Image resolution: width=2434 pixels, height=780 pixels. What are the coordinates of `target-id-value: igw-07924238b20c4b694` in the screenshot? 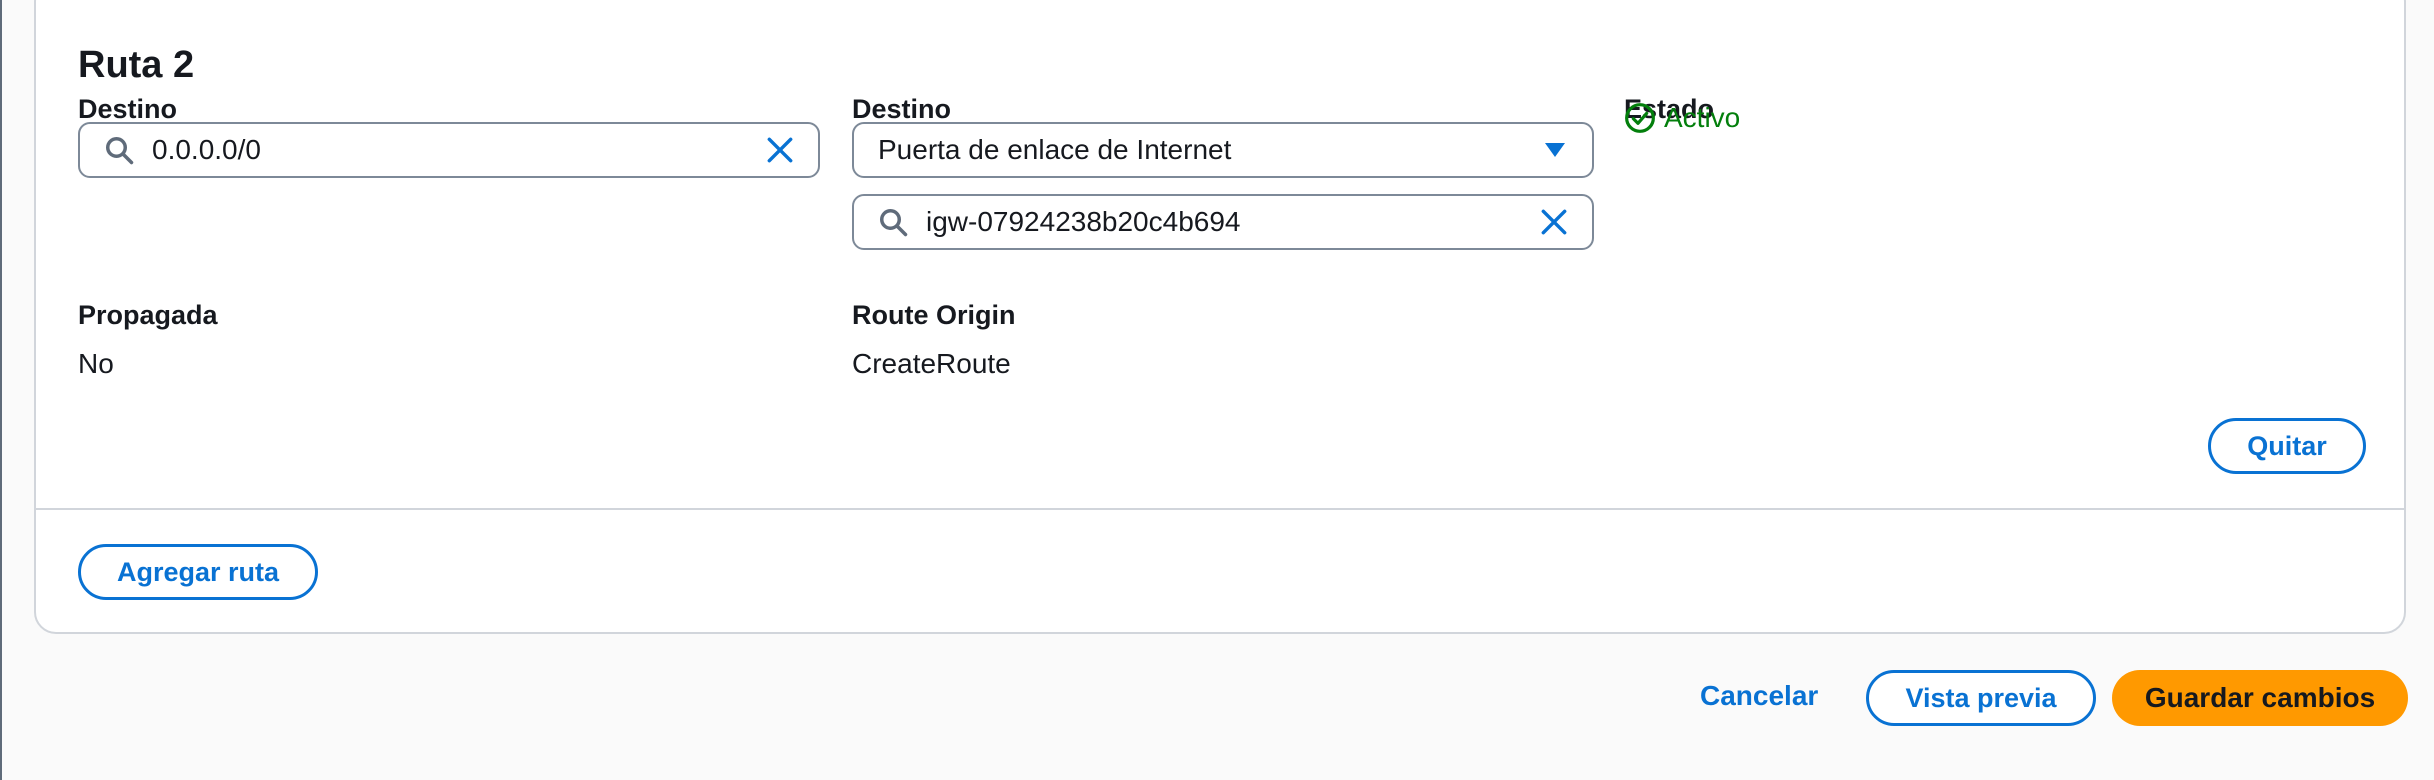 It's located at (1083, 221).